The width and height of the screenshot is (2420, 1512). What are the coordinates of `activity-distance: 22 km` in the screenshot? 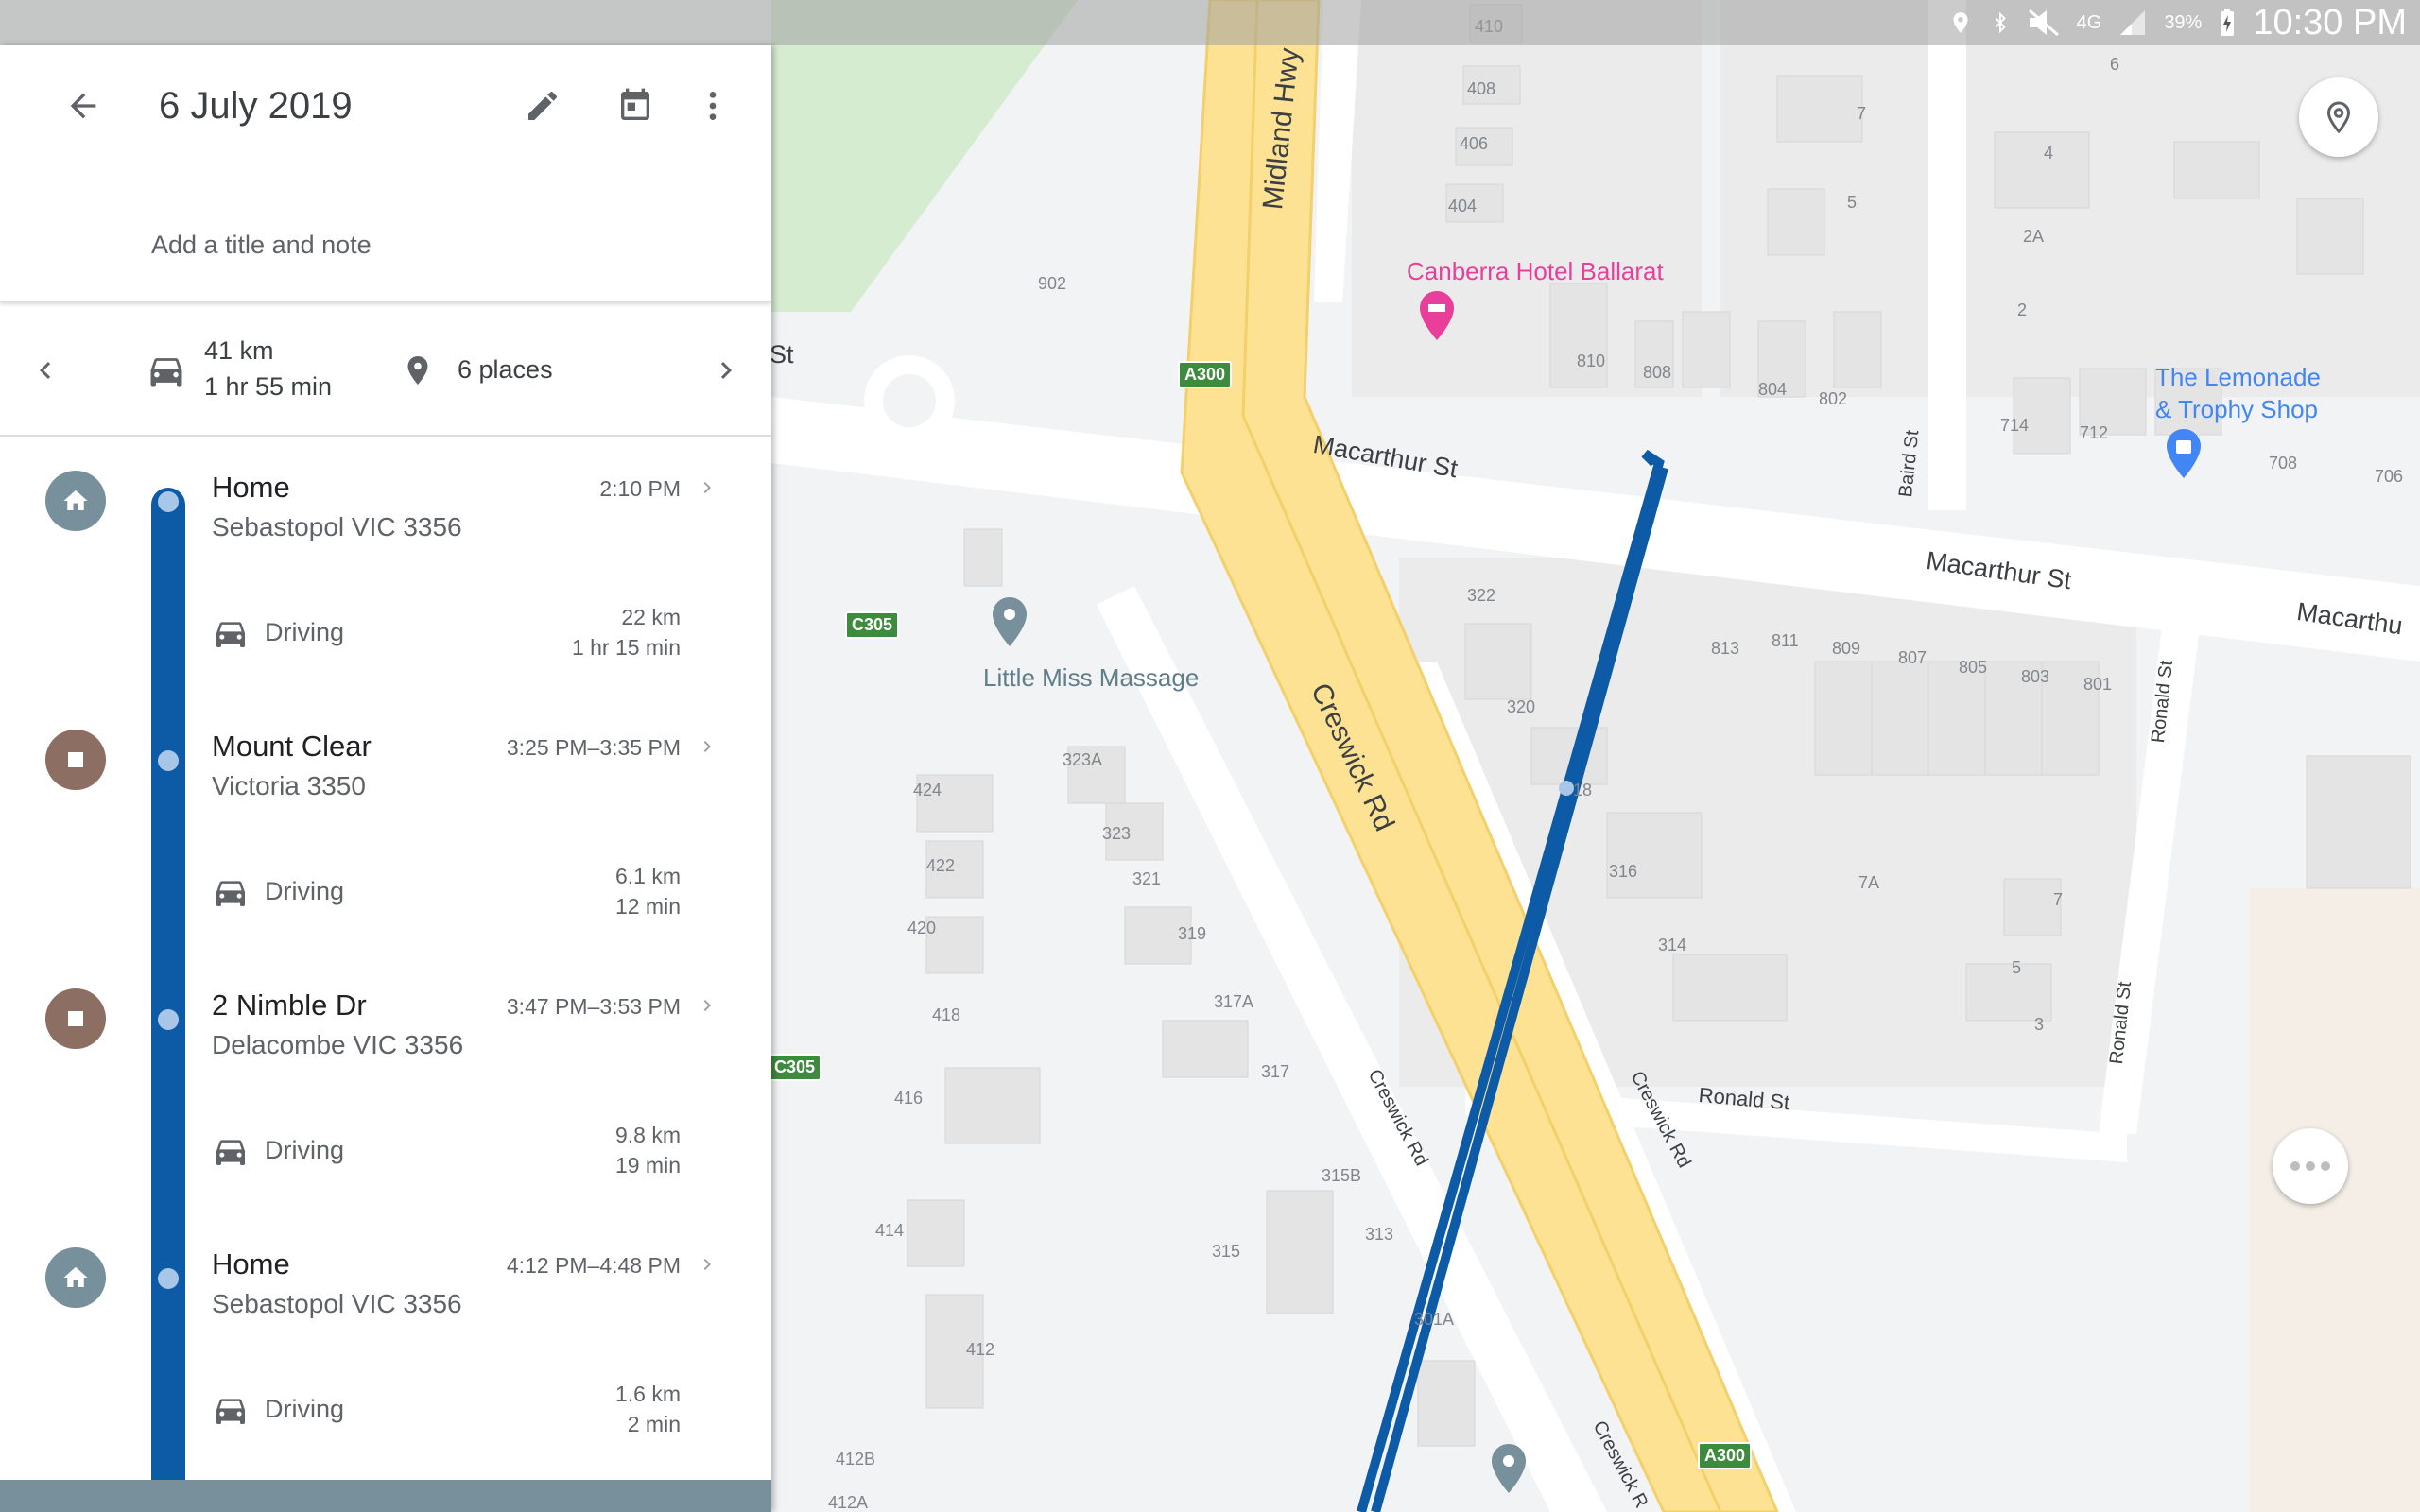 It's located at (651, 617).